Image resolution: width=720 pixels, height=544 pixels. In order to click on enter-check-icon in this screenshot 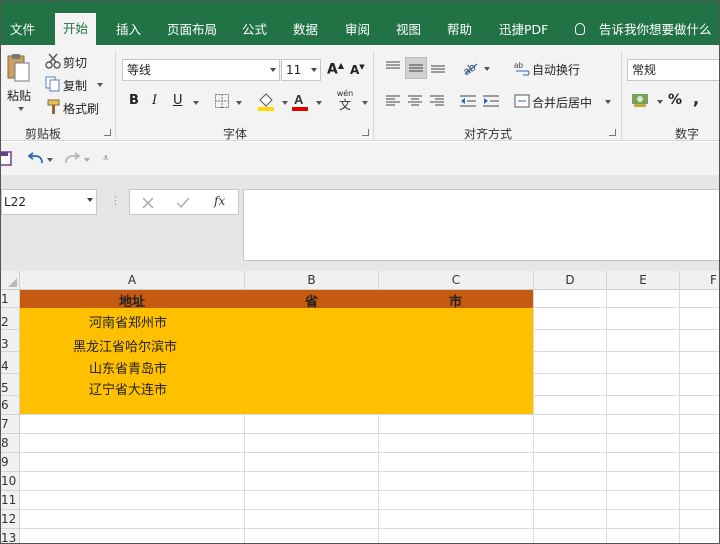, I will do `click(183, 203)`.